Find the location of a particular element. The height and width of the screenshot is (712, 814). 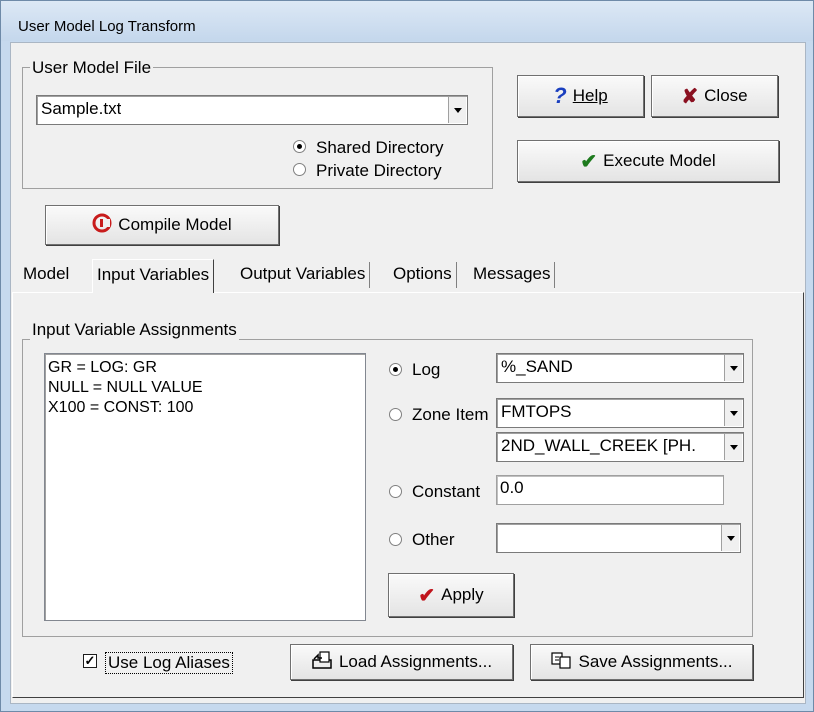

tab-messages-label: Messages is located at coordinates (512, 273).